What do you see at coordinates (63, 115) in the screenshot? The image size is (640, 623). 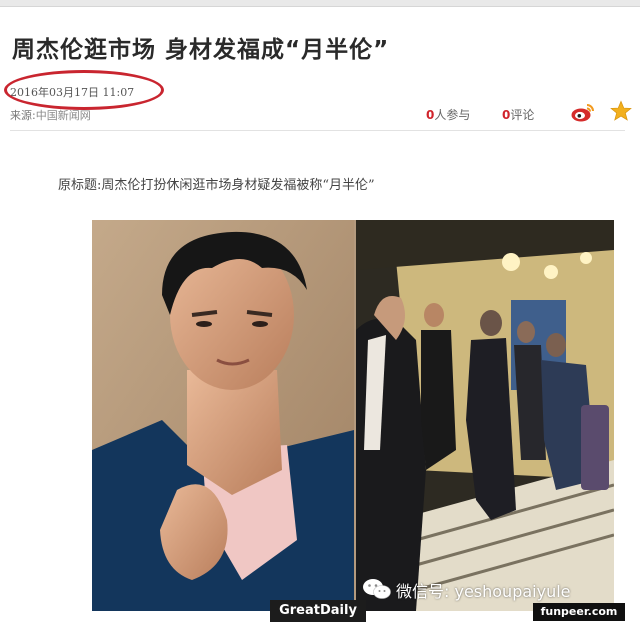 I see `source-name: 中国新闻网` at bounding box center [63, 115].